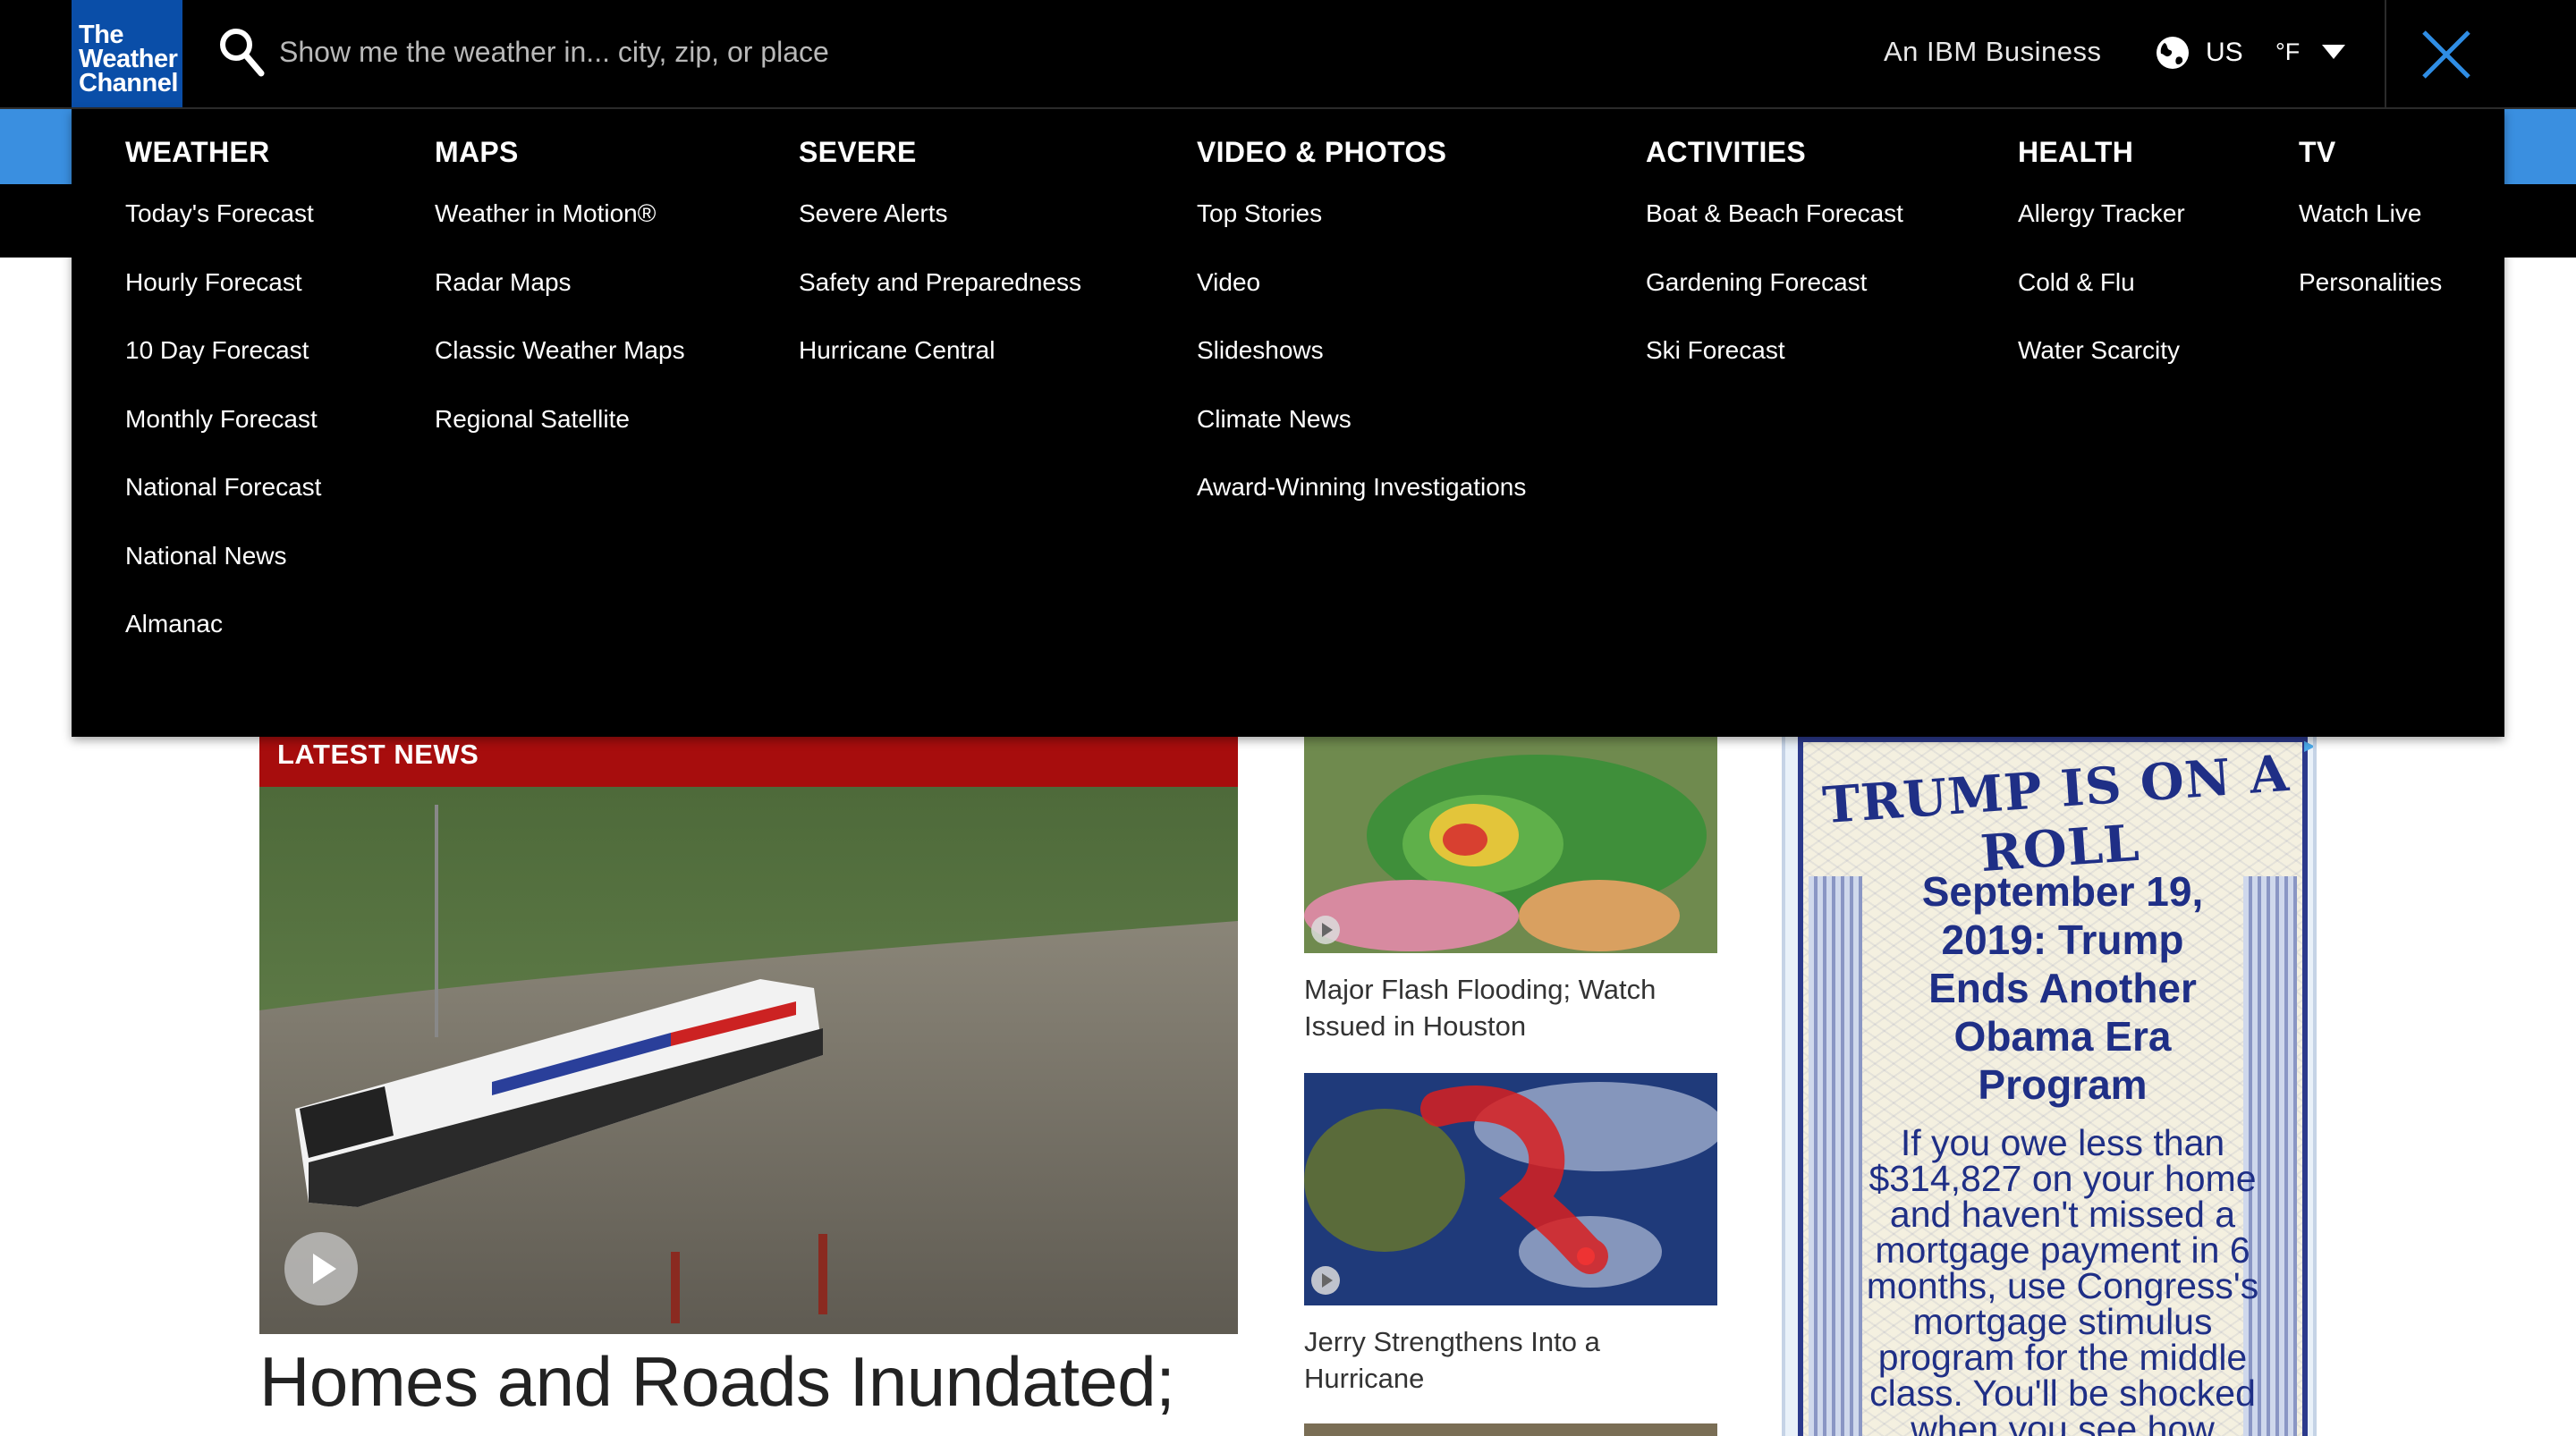 This screenshot has height=1436, width=2576. I want to click on menu-item-10-day-forecast: 10 Day Forecast, so click(223, 370).